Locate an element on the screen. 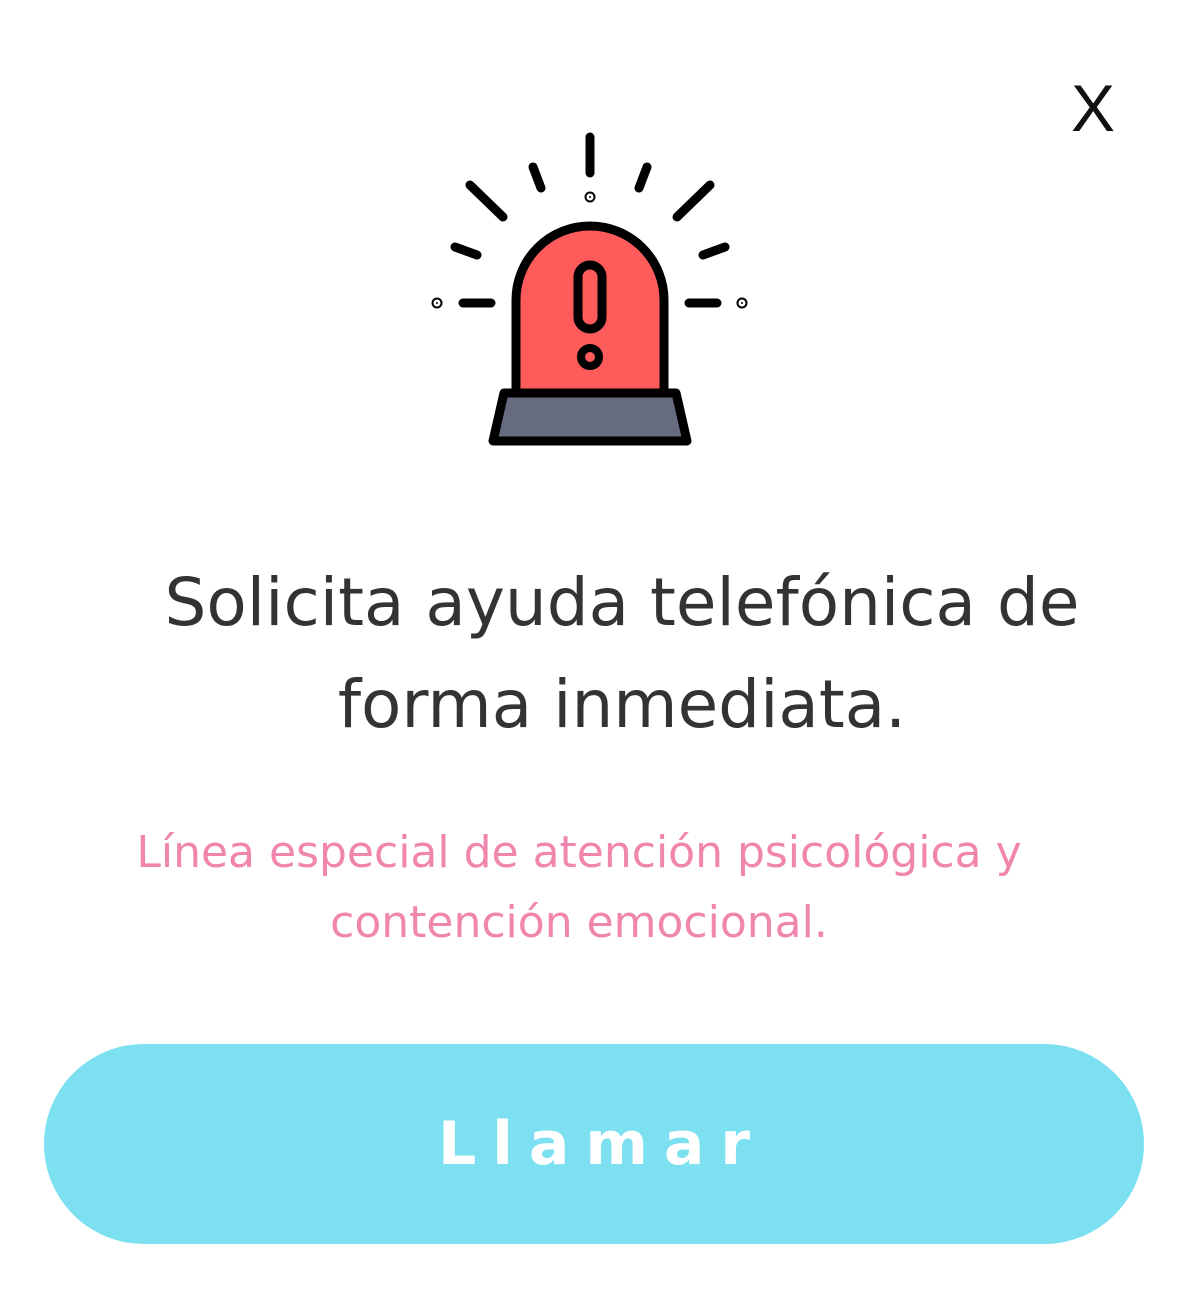 Image resolution: width=1184 pixels, height=1308 pixels. call-button: Llamar is located at coordinates (594, 1144).